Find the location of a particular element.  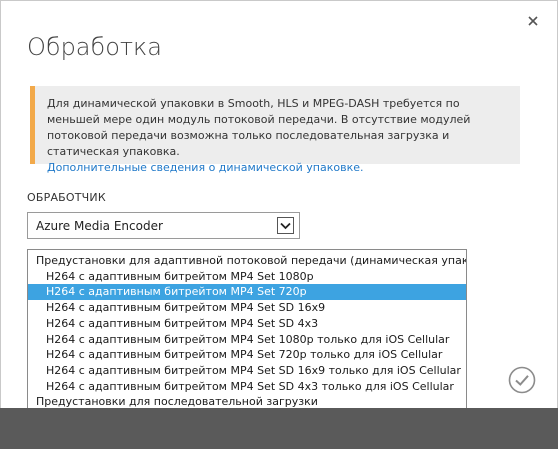

processor-selected-value: Azure Media Encoder is located at coordinates (99, 226).